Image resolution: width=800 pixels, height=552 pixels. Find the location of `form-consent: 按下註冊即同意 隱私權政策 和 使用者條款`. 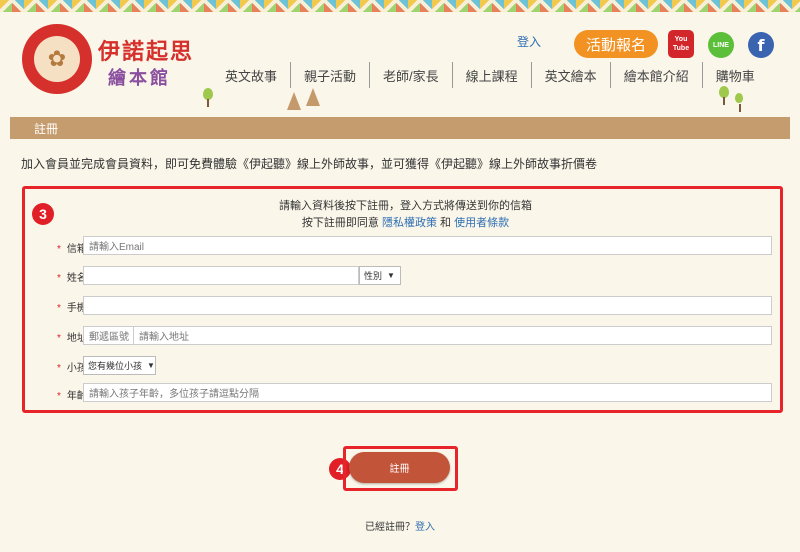

form-consent: 按下註冊即同意 隱私權政策 和 使用者條款 is located at coordinates (405, 222).